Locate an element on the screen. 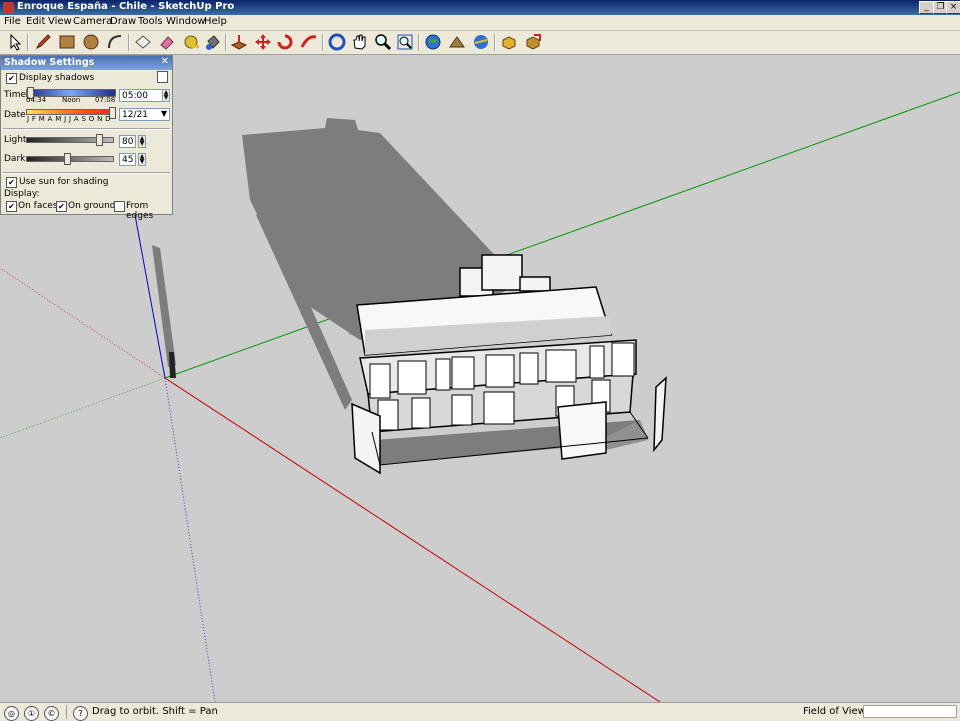  zoom-extents-icon is located at coordinates (405, 42).